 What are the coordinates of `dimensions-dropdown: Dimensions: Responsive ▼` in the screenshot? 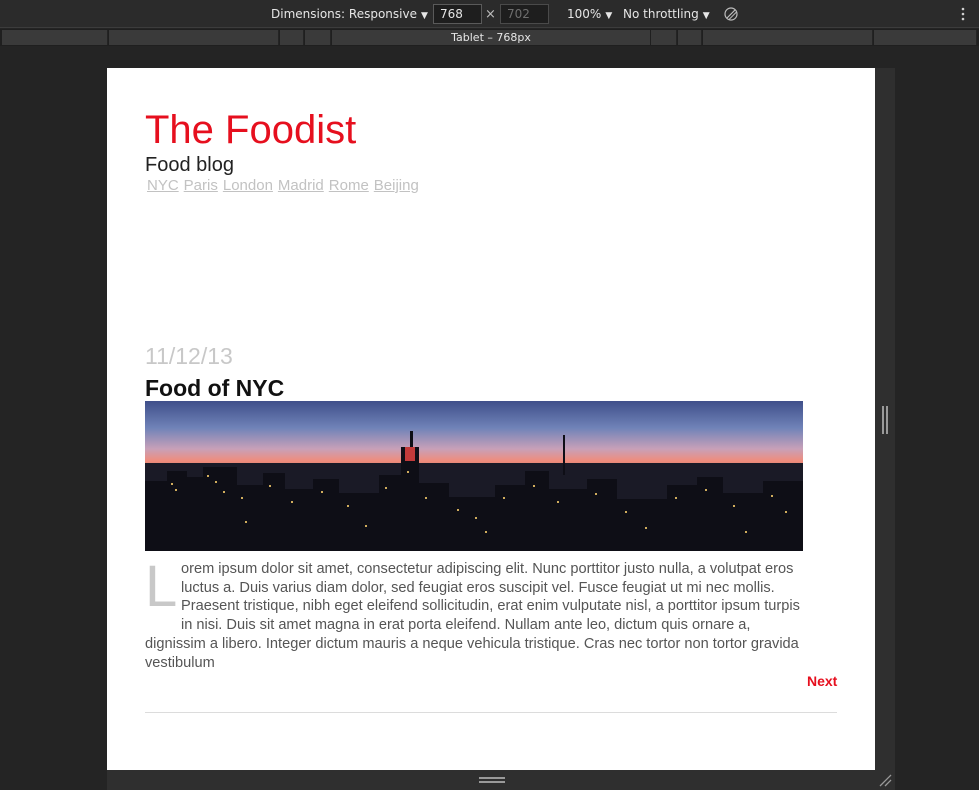 It's located at (349, 14).